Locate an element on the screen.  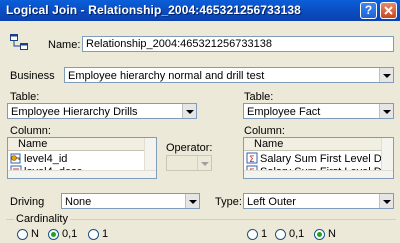
right-table-dropdown: Employee Fact is located at coordinates (318, 111).